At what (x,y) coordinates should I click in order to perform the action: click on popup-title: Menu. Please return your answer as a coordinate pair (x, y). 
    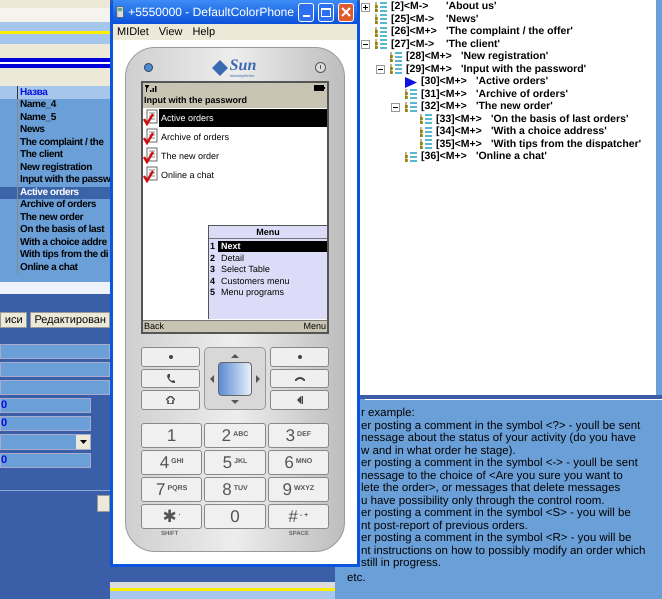
    Looking at the image, I should click on (268, 232).